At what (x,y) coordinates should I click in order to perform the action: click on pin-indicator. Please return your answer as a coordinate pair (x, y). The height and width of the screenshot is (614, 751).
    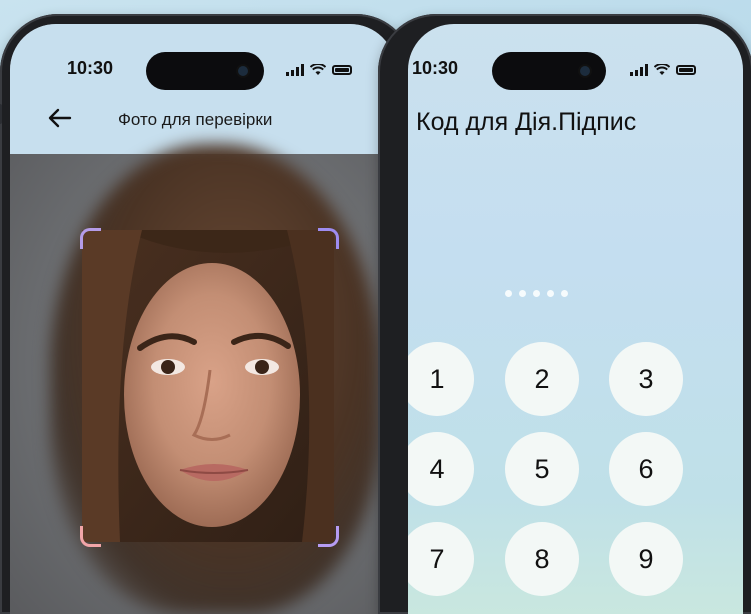
    Looking at the image, I should click on (536, 293).